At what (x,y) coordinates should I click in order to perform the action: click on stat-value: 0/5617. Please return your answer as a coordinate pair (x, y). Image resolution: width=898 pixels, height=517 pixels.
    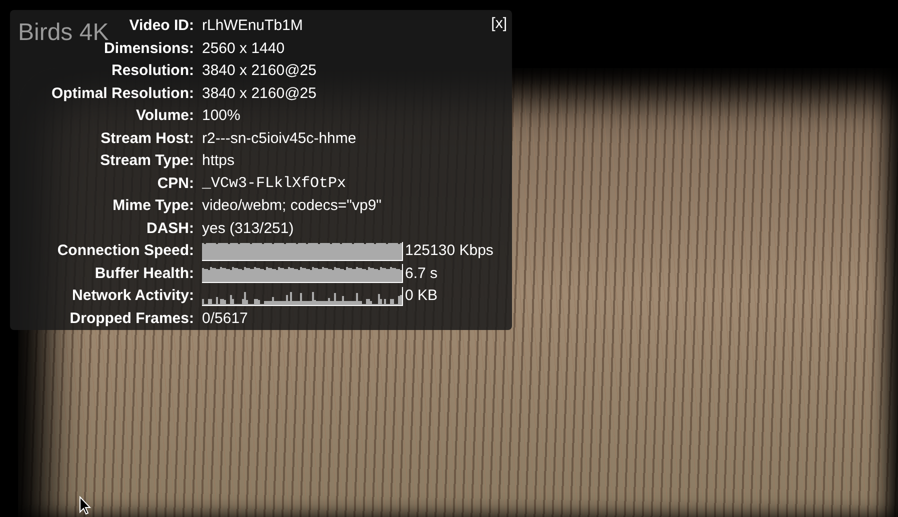
    Looking at the image, I should click on (225, 318).